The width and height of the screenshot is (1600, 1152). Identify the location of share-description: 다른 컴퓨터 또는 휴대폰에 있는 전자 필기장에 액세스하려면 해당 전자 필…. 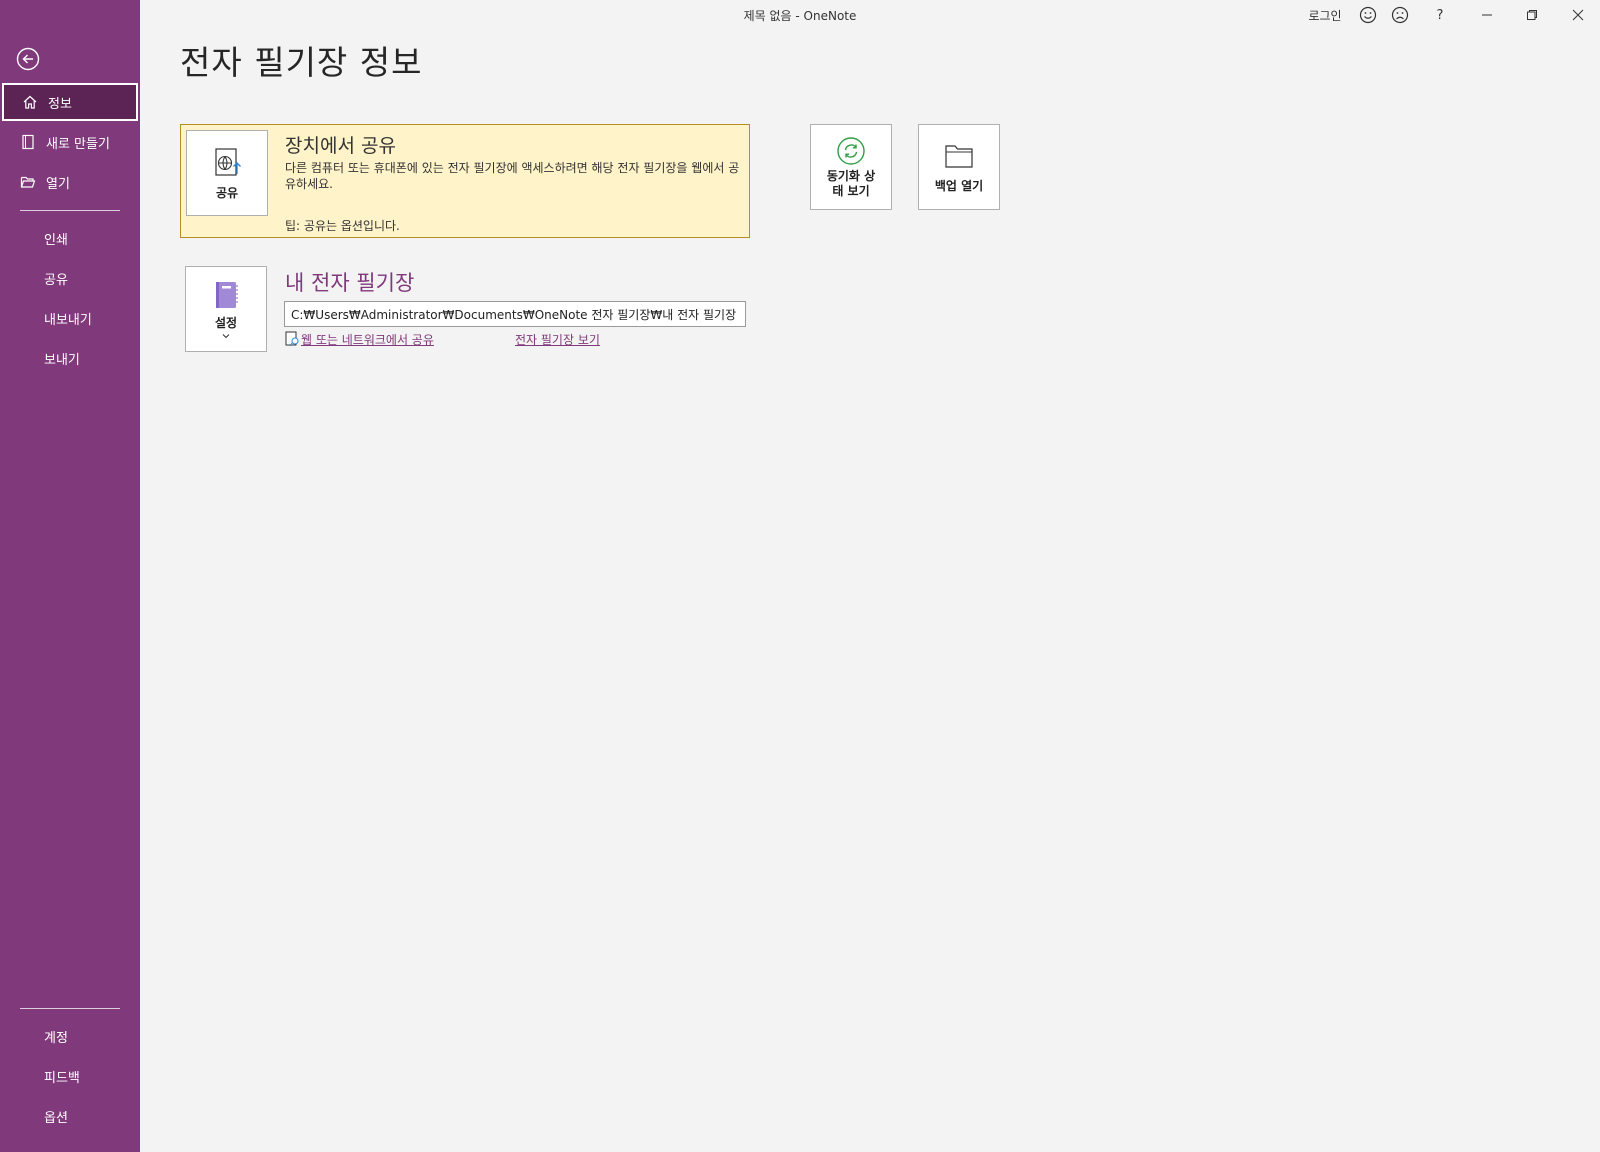
(512, 176).